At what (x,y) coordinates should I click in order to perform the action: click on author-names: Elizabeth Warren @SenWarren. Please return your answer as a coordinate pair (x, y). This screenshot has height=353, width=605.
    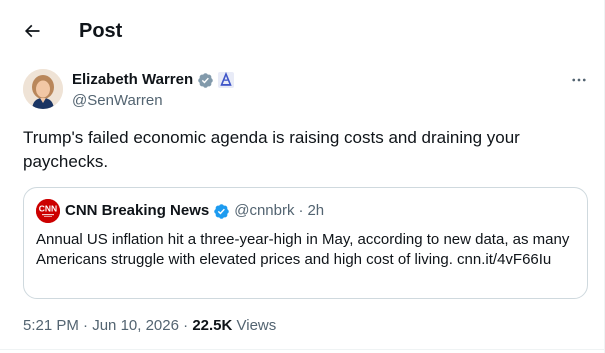
    Looking at the image, I should click on (153, 90).